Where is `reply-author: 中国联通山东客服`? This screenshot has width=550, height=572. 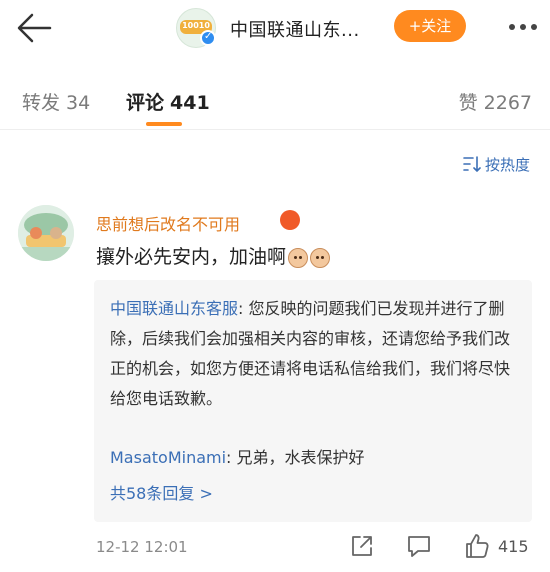 reply-author: 中国联通山东客服 is located at coordinates (174, 308).